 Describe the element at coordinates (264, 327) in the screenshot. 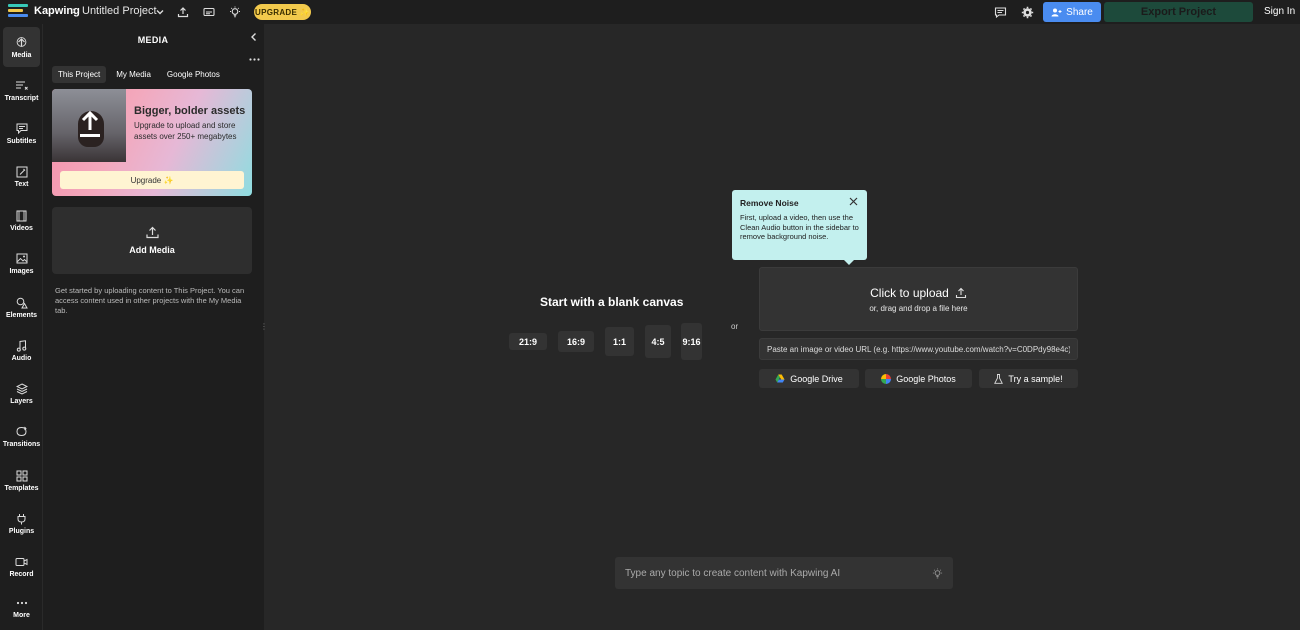

I see `panel-resize-handle: ⋮` at that location.